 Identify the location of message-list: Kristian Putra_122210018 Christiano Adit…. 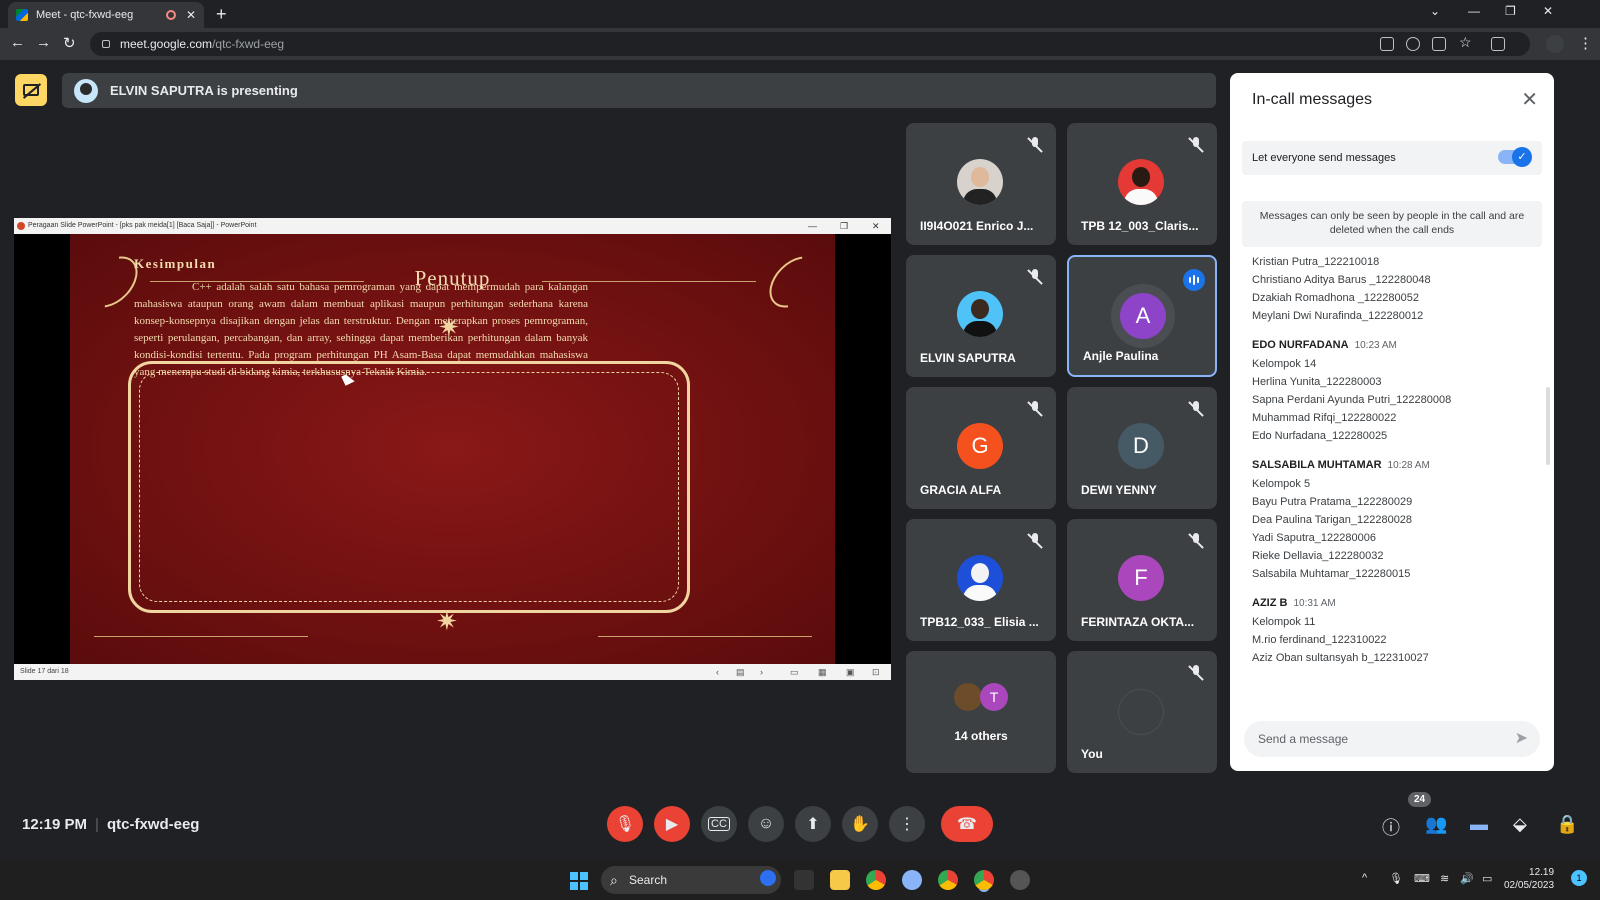
(1392, 478).